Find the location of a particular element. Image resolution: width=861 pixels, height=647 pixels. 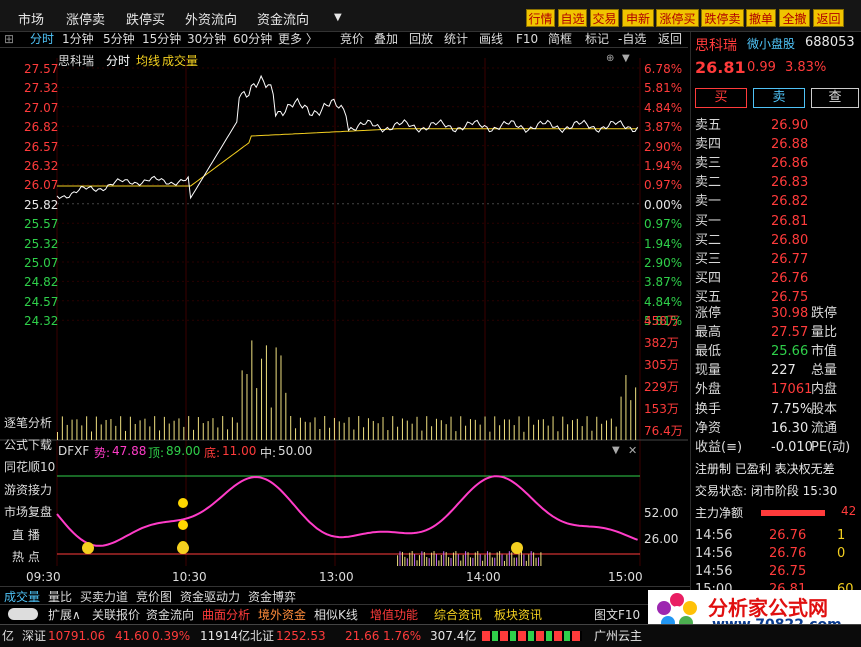

tab-30min: 30分钟 is located at coordinates (206, 39).